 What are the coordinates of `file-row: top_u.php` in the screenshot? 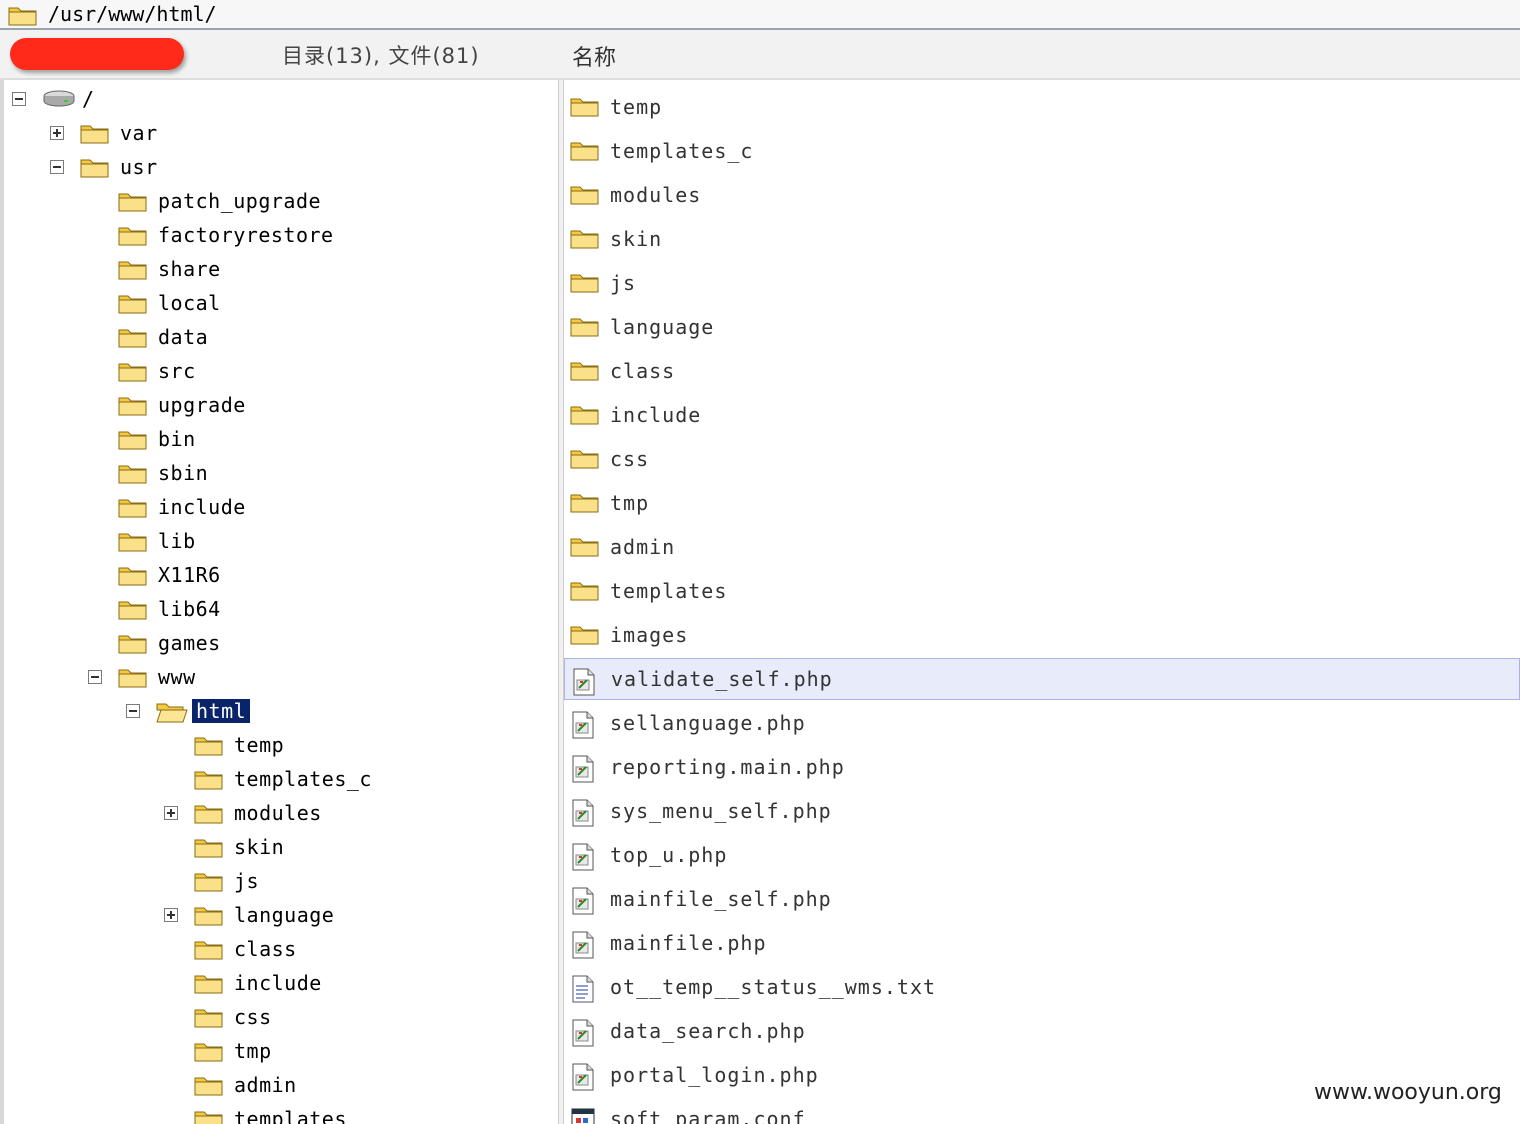 It's located at (1042, 855).